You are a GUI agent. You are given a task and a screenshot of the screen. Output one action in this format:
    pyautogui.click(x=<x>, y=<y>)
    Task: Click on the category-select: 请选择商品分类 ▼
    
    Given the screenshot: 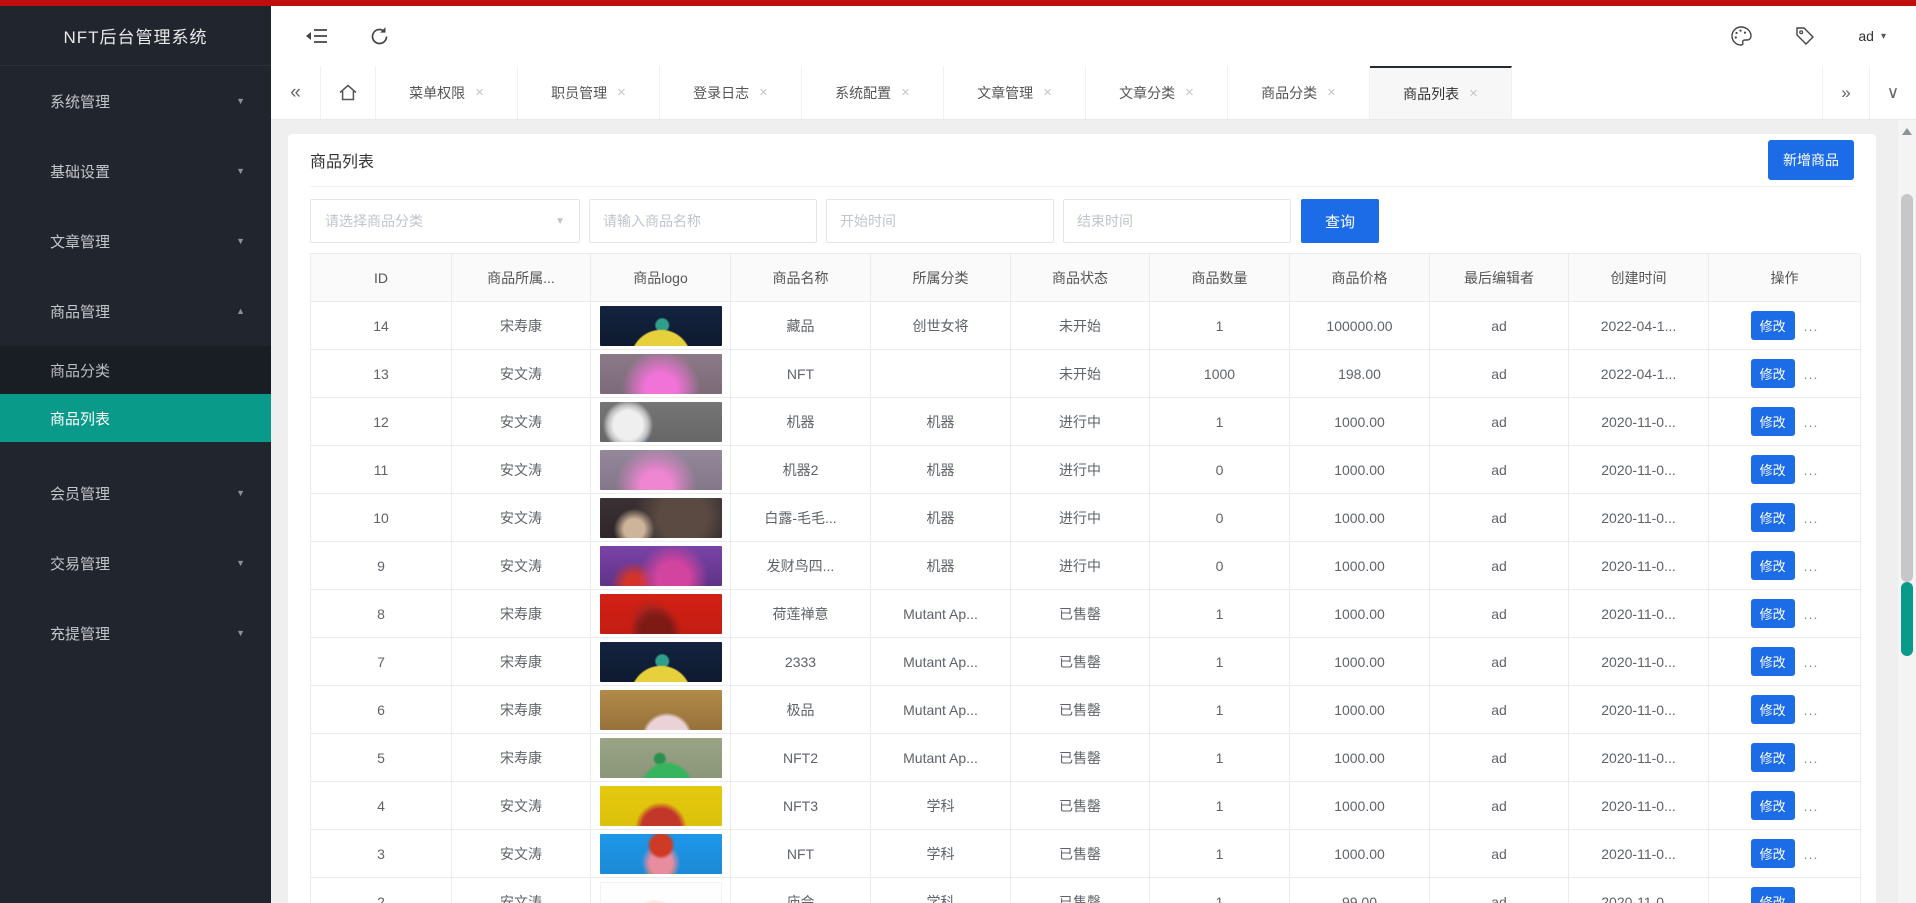 What is the action you would take?
    pyautogui.click(x=445, y=221)
    